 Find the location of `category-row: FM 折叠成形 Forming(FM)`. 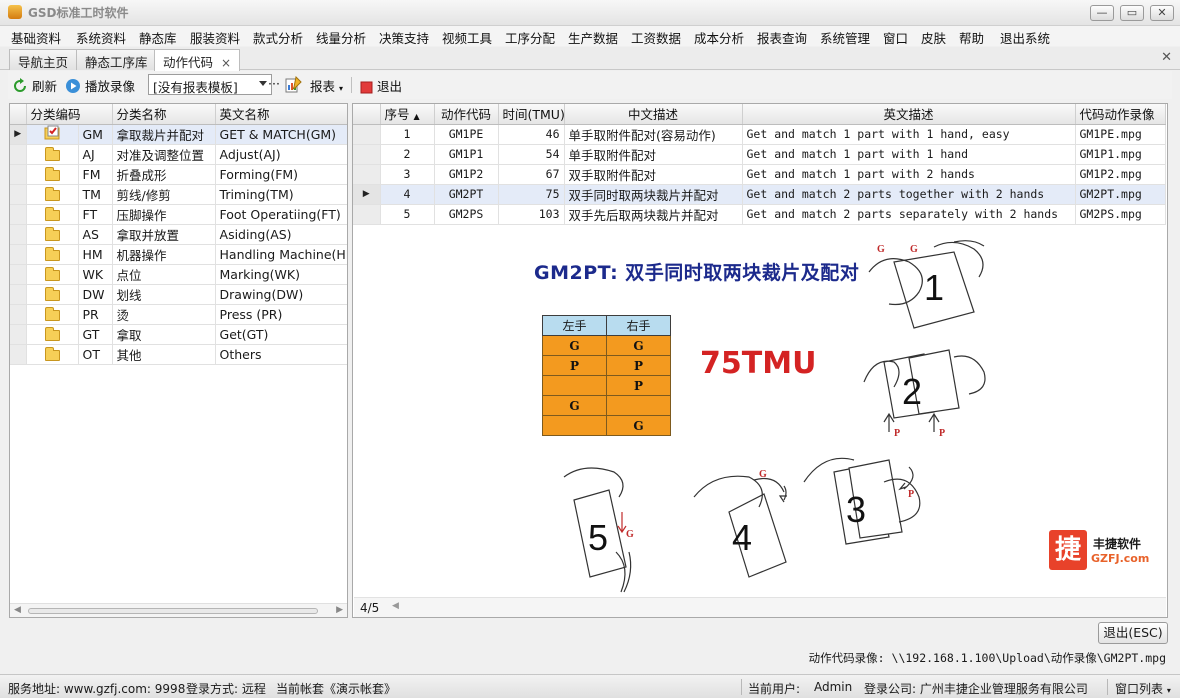

category-row: FM 折叠成形 Forming(FM) is located at coordinates (178, 174).